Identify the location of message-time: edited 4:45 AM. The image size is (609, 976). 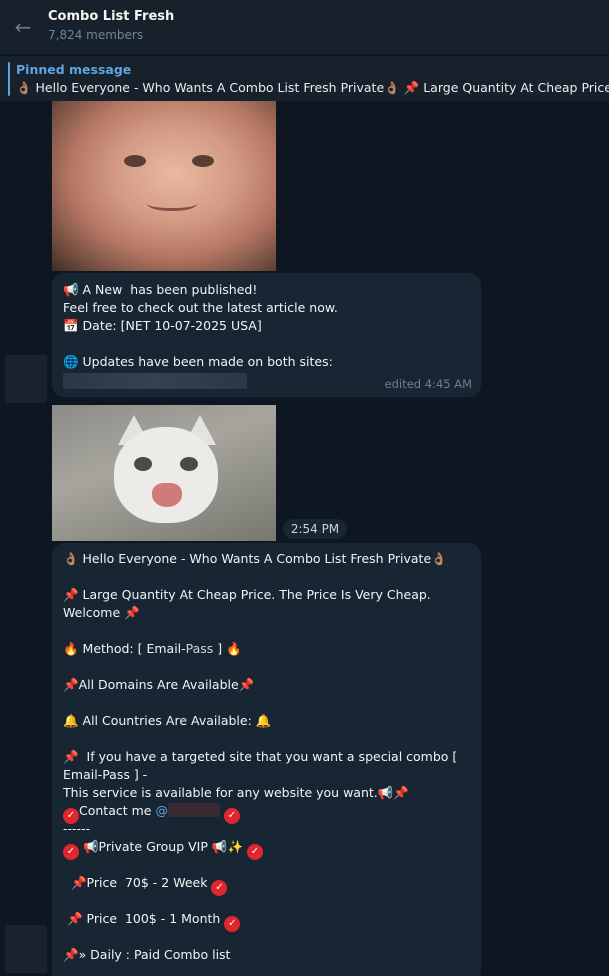
(428, 384).